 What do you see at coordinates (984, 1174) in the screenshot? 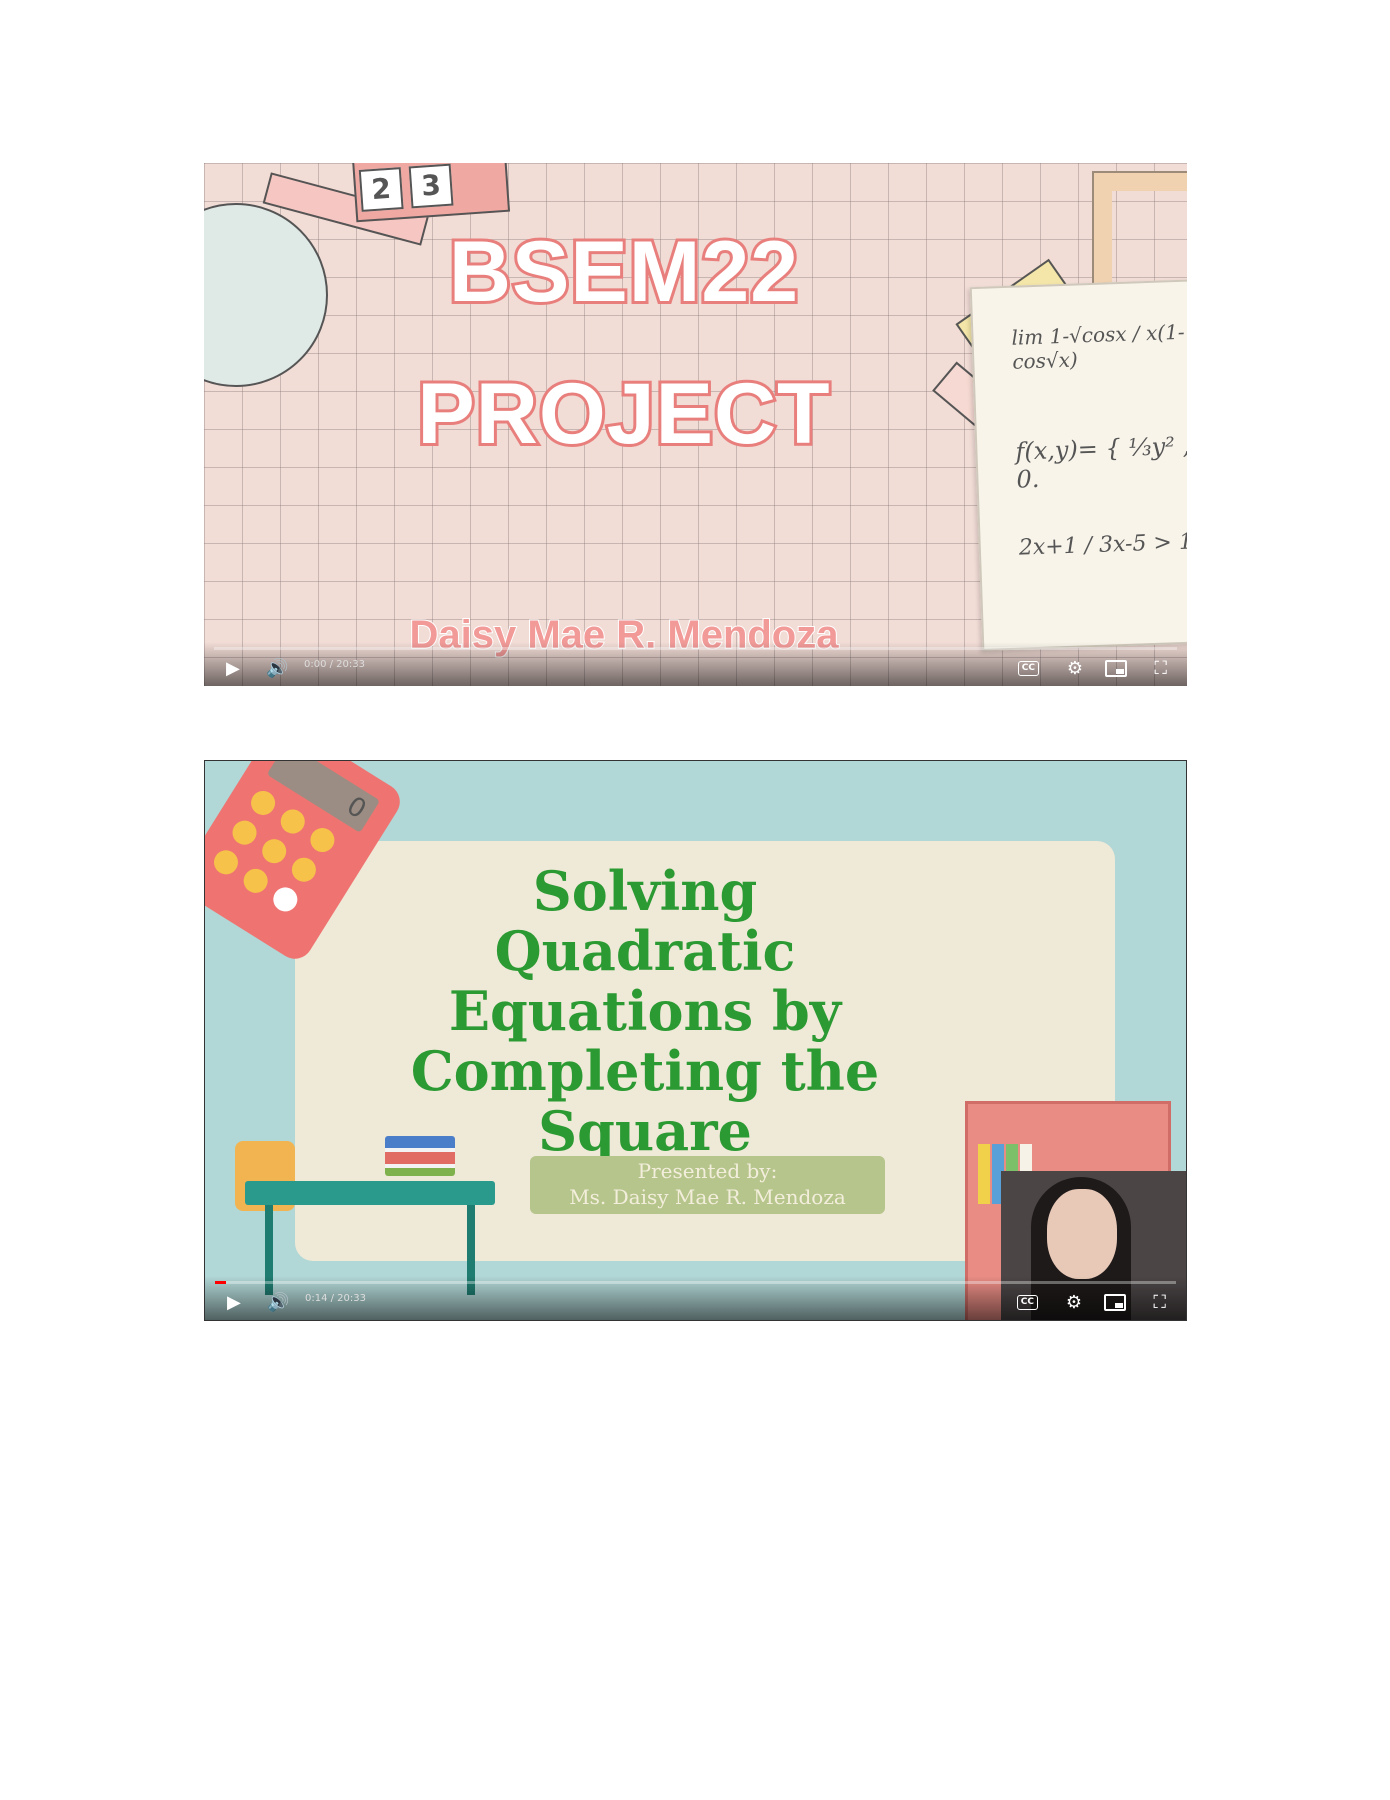
I see `shelf-book` at bounding box center [984, 1174].